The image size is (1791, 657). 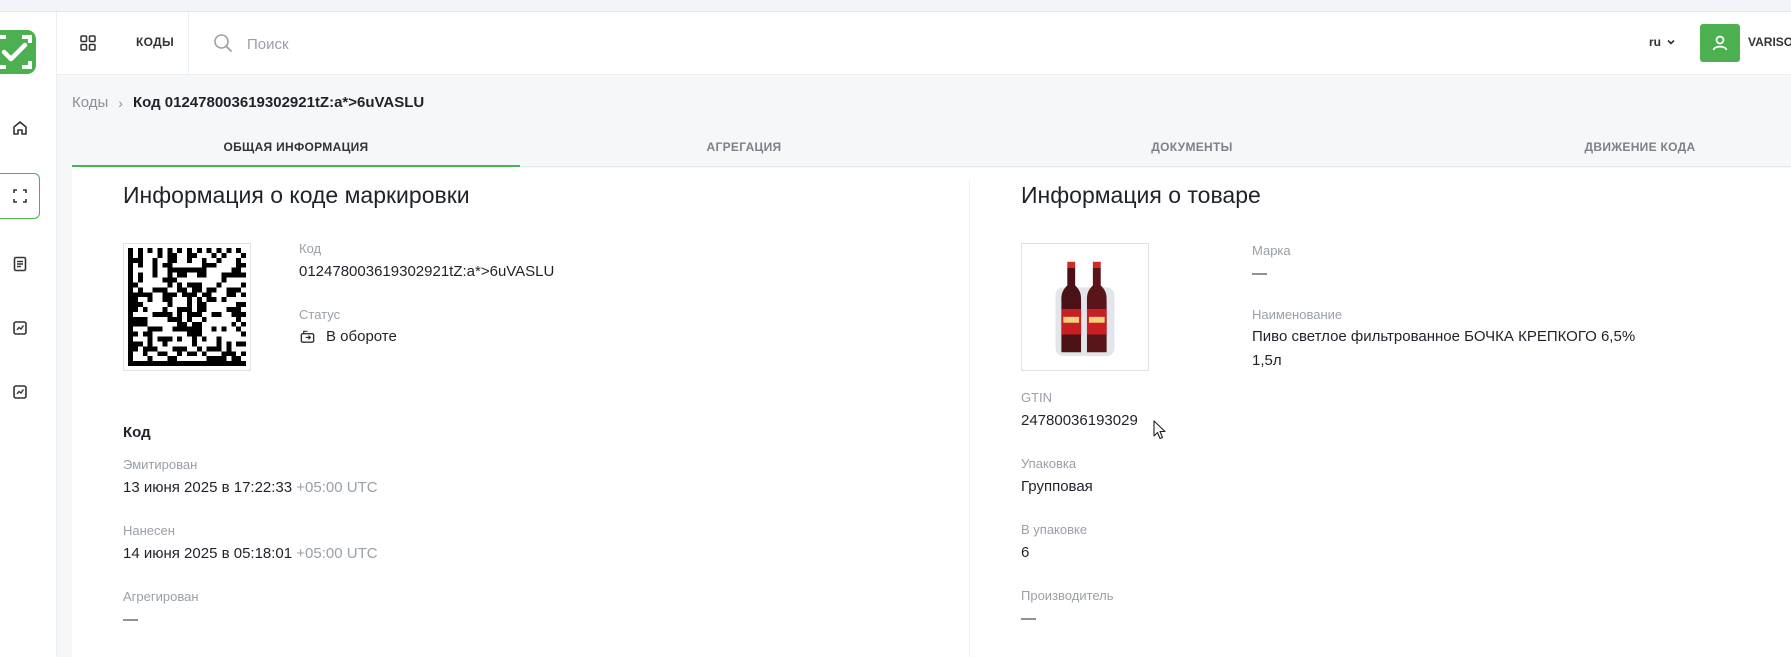 What do you see at coordinates (278, 102) in the screenshot?
I see `breadcrumb-current: Код 0124780036193029​21tZ:a*>6uVASLU` at bounding box center [278, 102].